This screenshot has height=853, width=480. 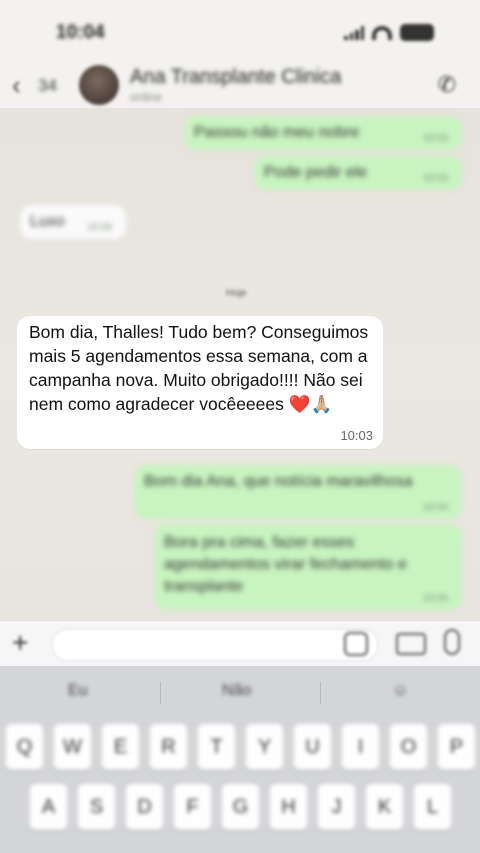 What do you see at coordinates (72, 747) in the screenshot?
I see `key-w: W` at bounding box center [72, 747].